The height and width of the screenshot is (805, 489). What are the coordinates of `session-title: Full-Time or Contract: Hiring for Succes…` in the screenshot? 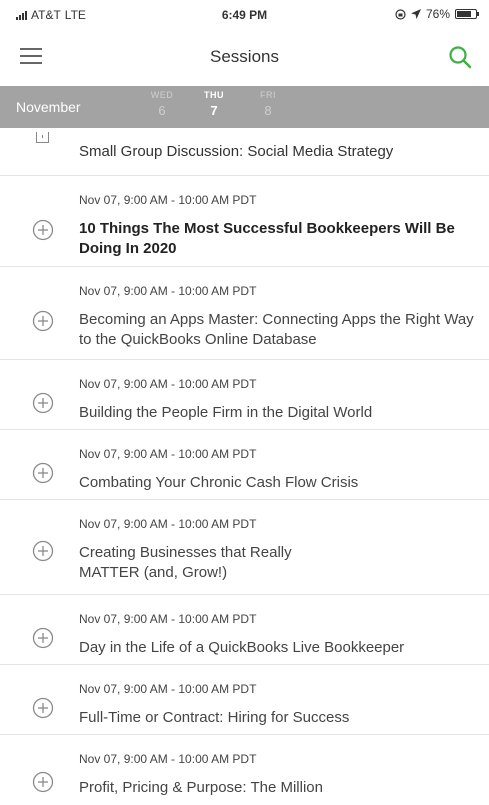 It's located at (214, 717).